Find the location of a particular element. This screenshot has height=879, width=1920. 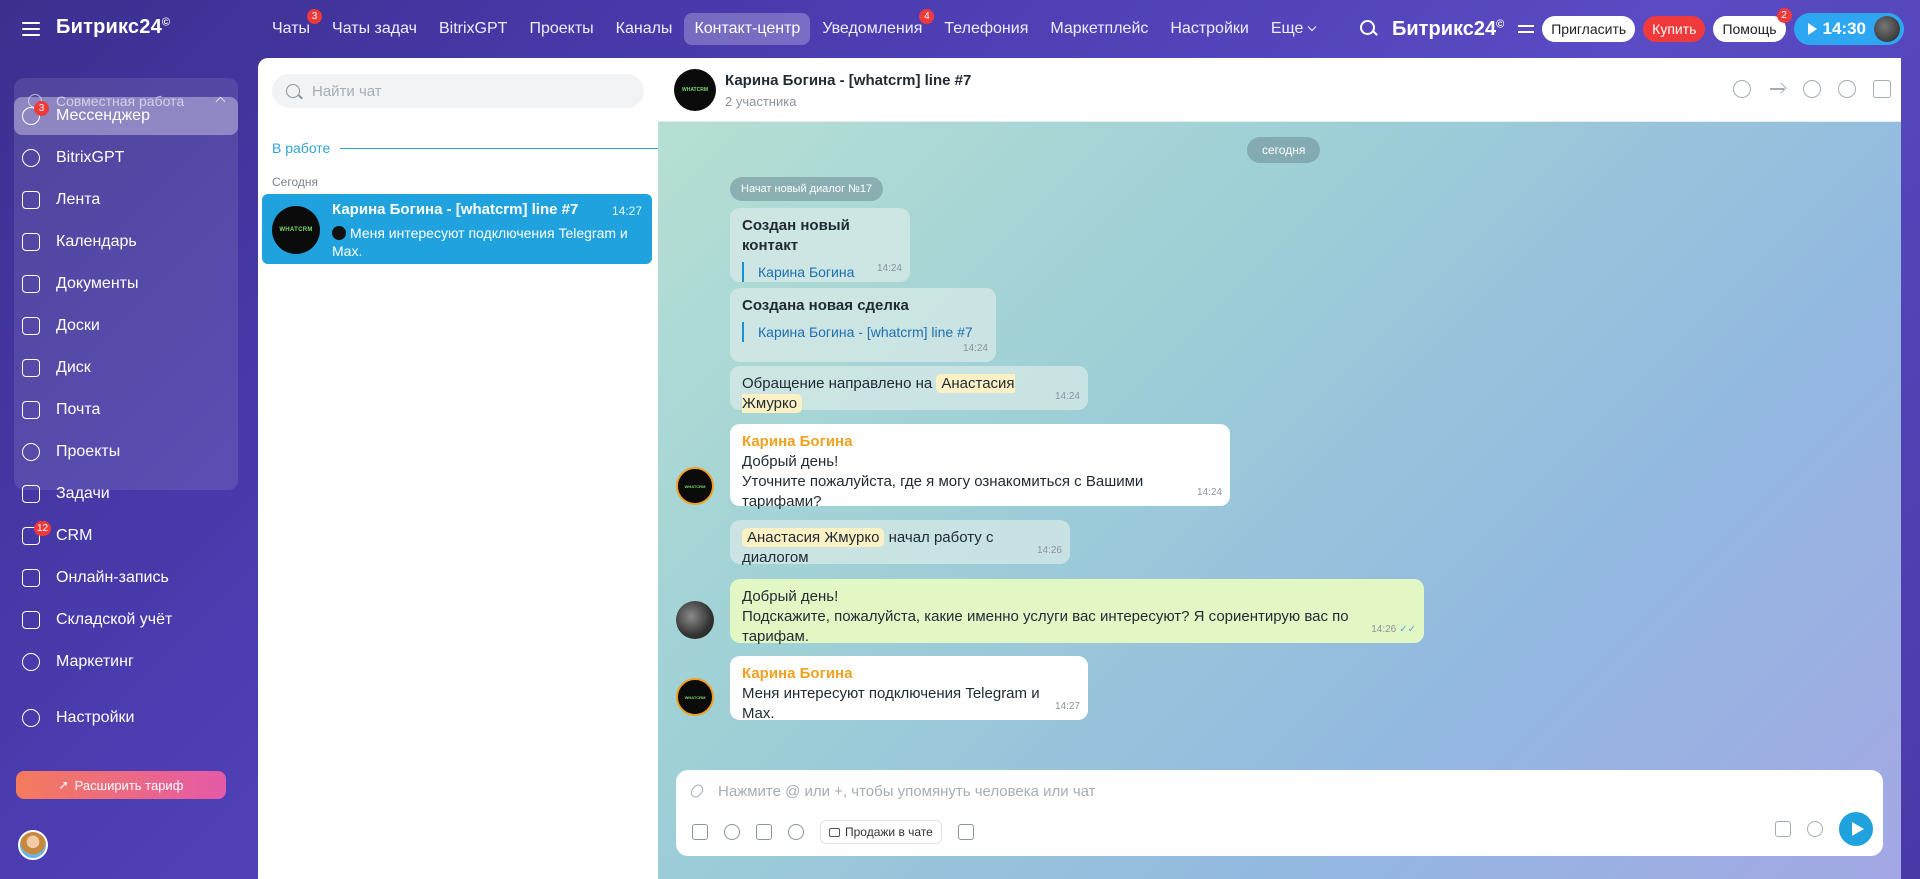

chat-search-input is located at coordinates (462, 91).